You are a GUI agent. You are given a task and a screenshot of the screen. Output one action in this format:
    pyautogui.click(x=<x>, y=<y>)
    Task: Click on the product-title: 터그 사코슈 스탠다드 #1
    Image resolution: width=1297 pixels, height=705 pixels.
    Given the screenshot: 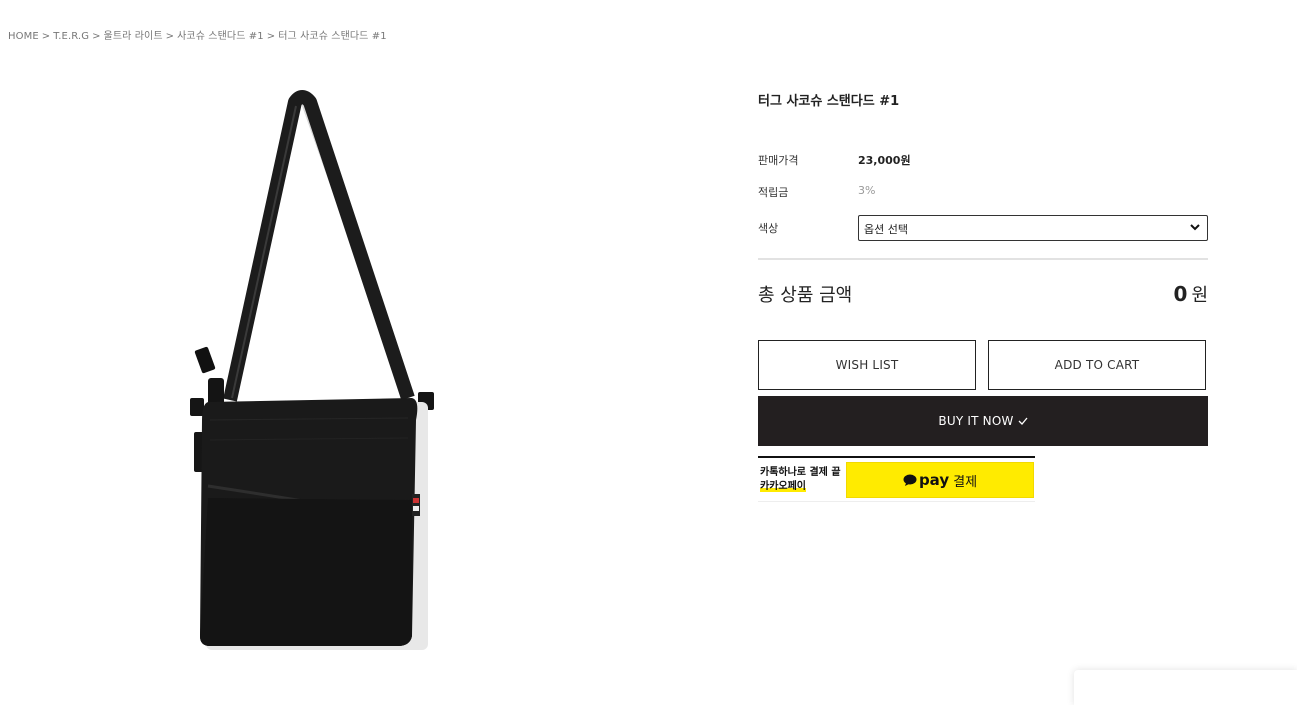 What is the action you would take?
    pyautogui.click(x=829, y=101)
    